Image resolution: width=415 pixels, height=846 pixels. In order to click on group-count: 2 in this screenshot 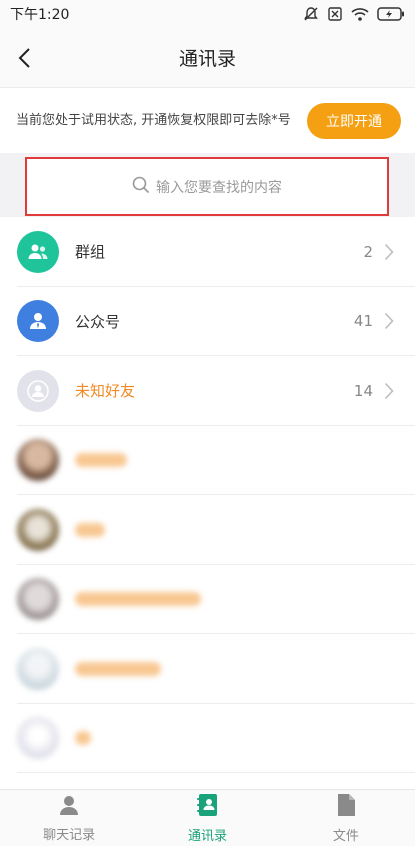, I will do `click(368, 251)`.